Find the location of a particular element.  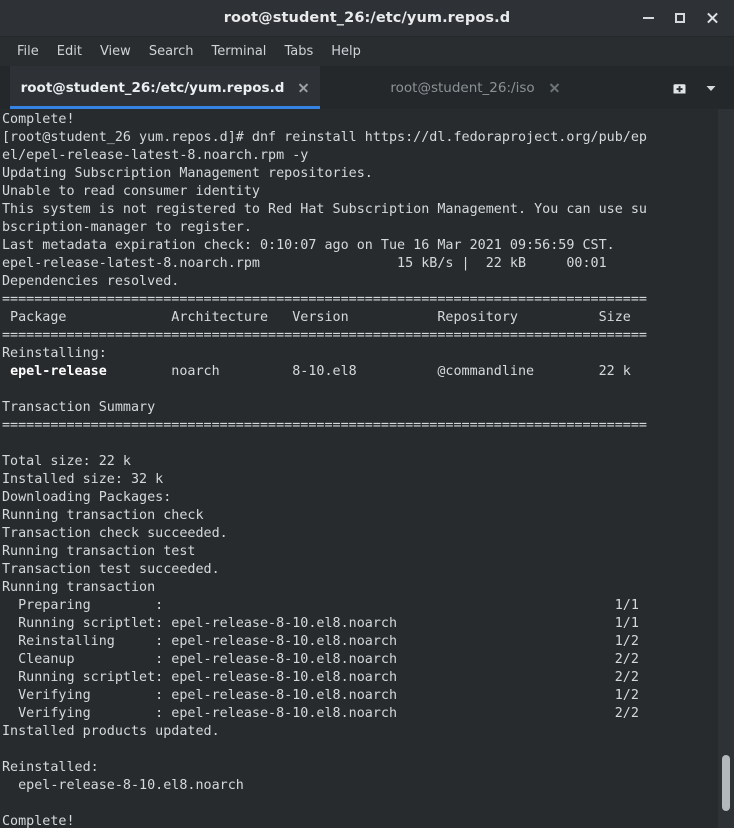

window-controls is located at coordinates (680, 18).